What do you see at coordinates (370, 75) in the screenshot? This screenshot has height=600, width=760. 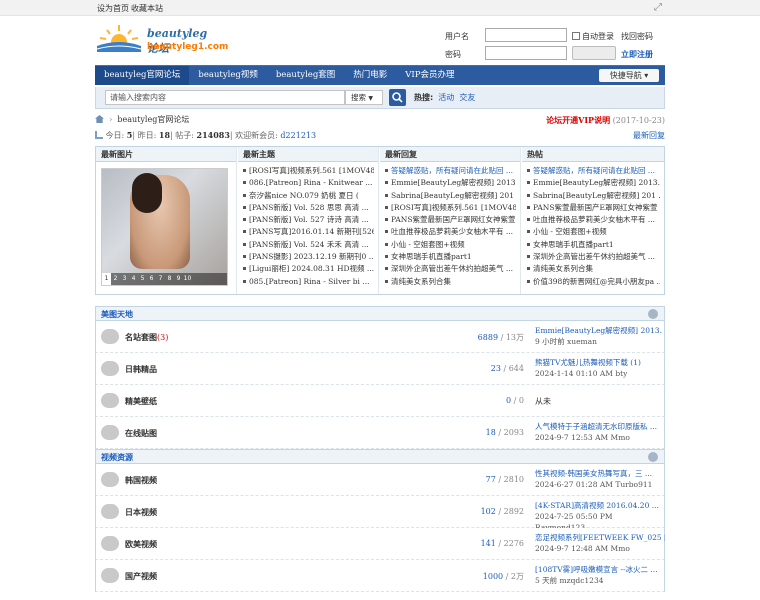 I see `nav-item-movies: 热门电影` at bounding box center [370, 75].